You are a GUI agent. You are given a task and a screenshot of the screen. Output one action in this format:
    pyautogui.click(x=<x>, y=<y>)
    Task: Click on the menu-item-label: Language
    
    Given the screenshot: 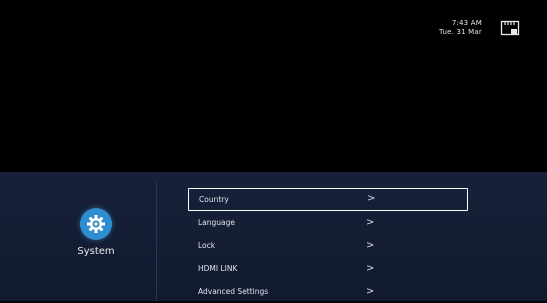 What is the action you would take?
    pyautogui.click(x=217, y=222)
    